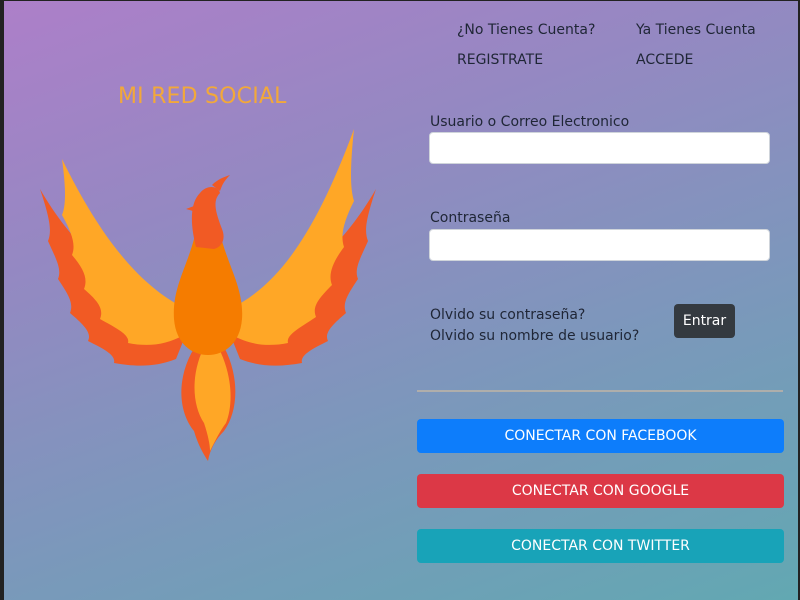 The width and height of the screenshot is (800, 600). What do you see at coordinates (507, 315) in the screenshot?
I see `forgot-password-link: Olvido su contraseña?` at bounding box center [507, 315].